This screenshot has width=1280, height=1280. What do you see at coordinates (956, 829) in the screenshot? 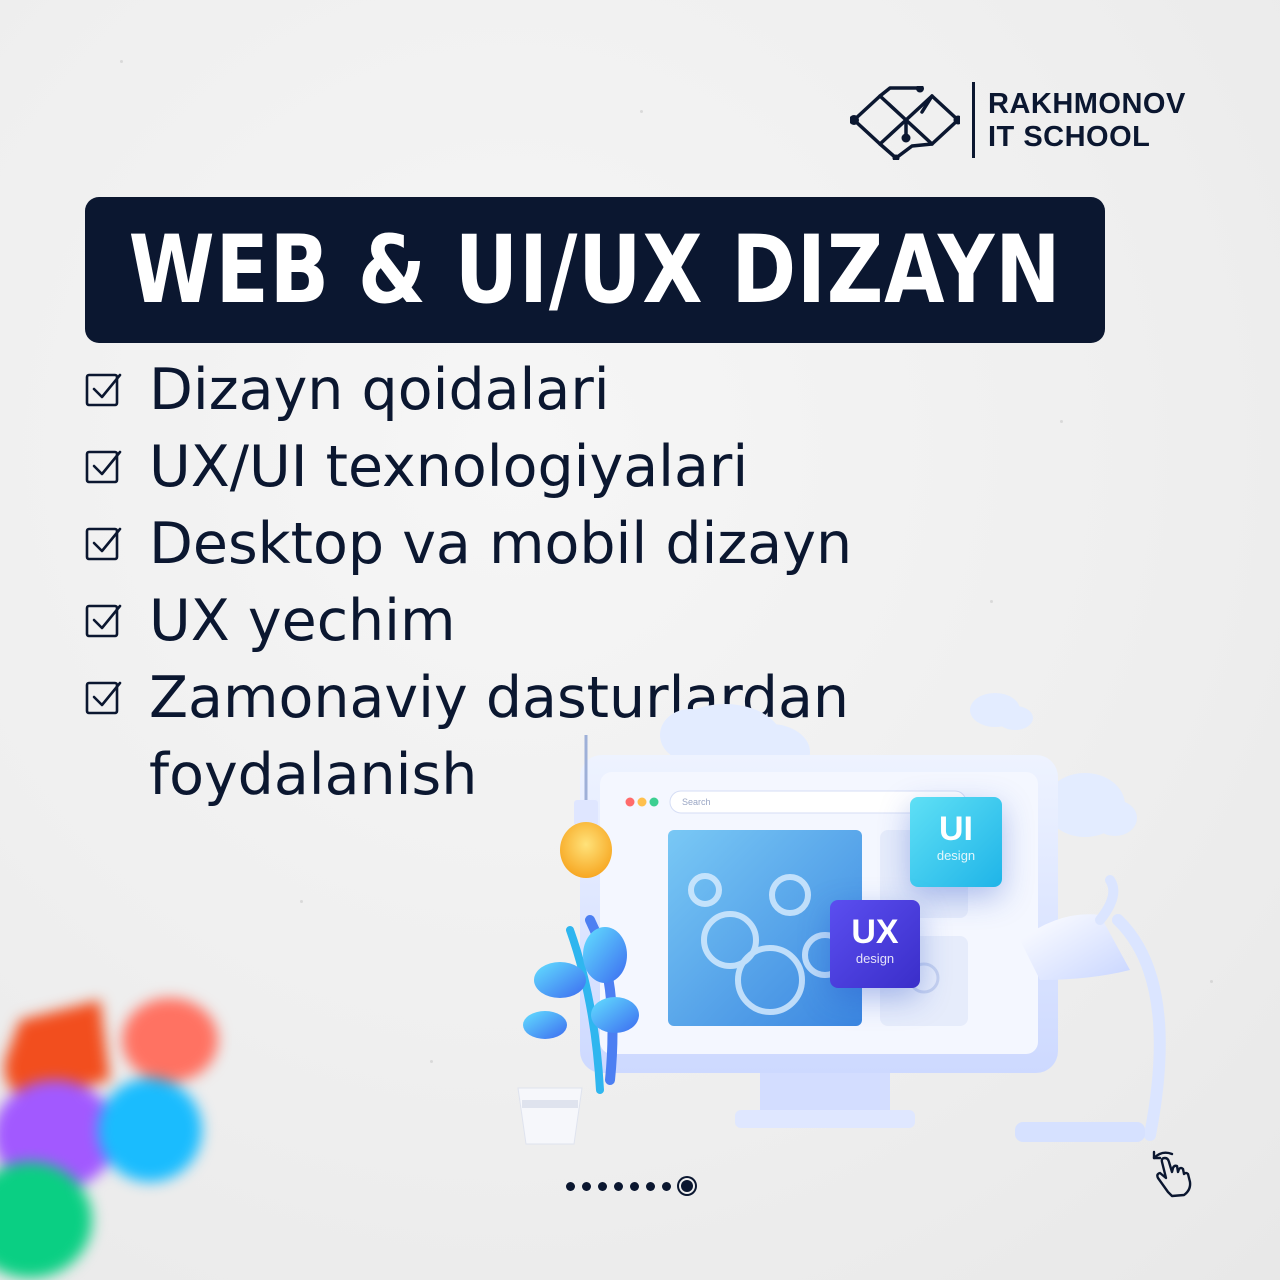
I see `ui-card-title: UI` at bounding box center [956, 829].